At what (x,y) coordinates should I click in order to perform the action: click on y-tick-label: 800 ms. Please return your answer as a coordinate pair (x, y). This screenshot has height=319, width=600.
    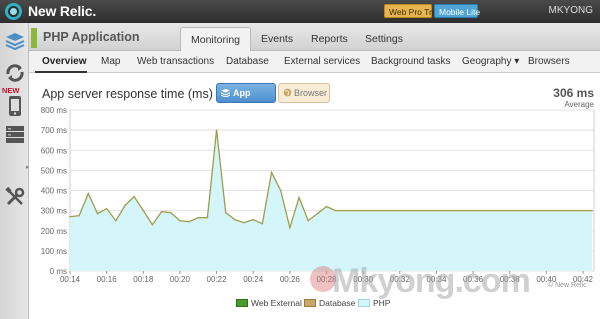
    Looking at the image, I should click on (54, 110).